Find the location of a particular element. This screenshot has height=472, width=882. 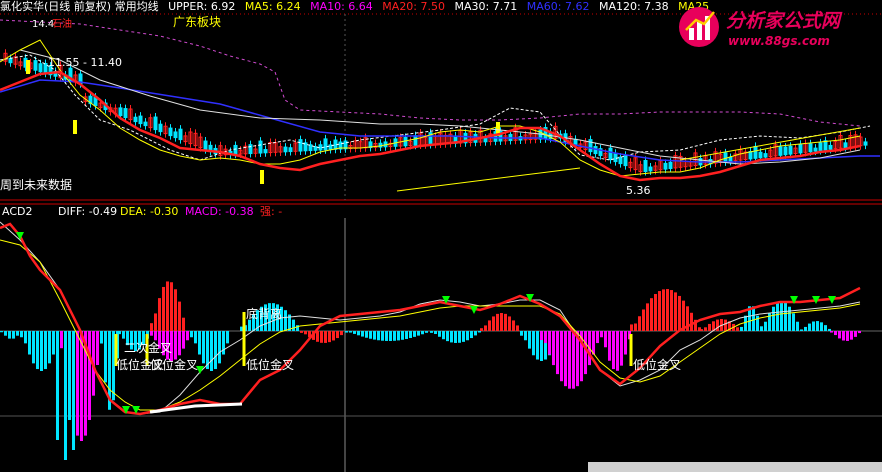

diff-value: DIFF: -0.49 is located at coordinates (87, 211).